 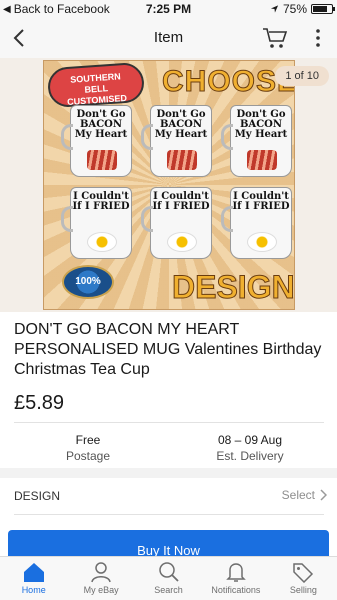 What do you see at coordinates (176, 223) in the screenshot?
I see `mug-5: I Couldn't If I FRIED` at bounding box center [176, 223].